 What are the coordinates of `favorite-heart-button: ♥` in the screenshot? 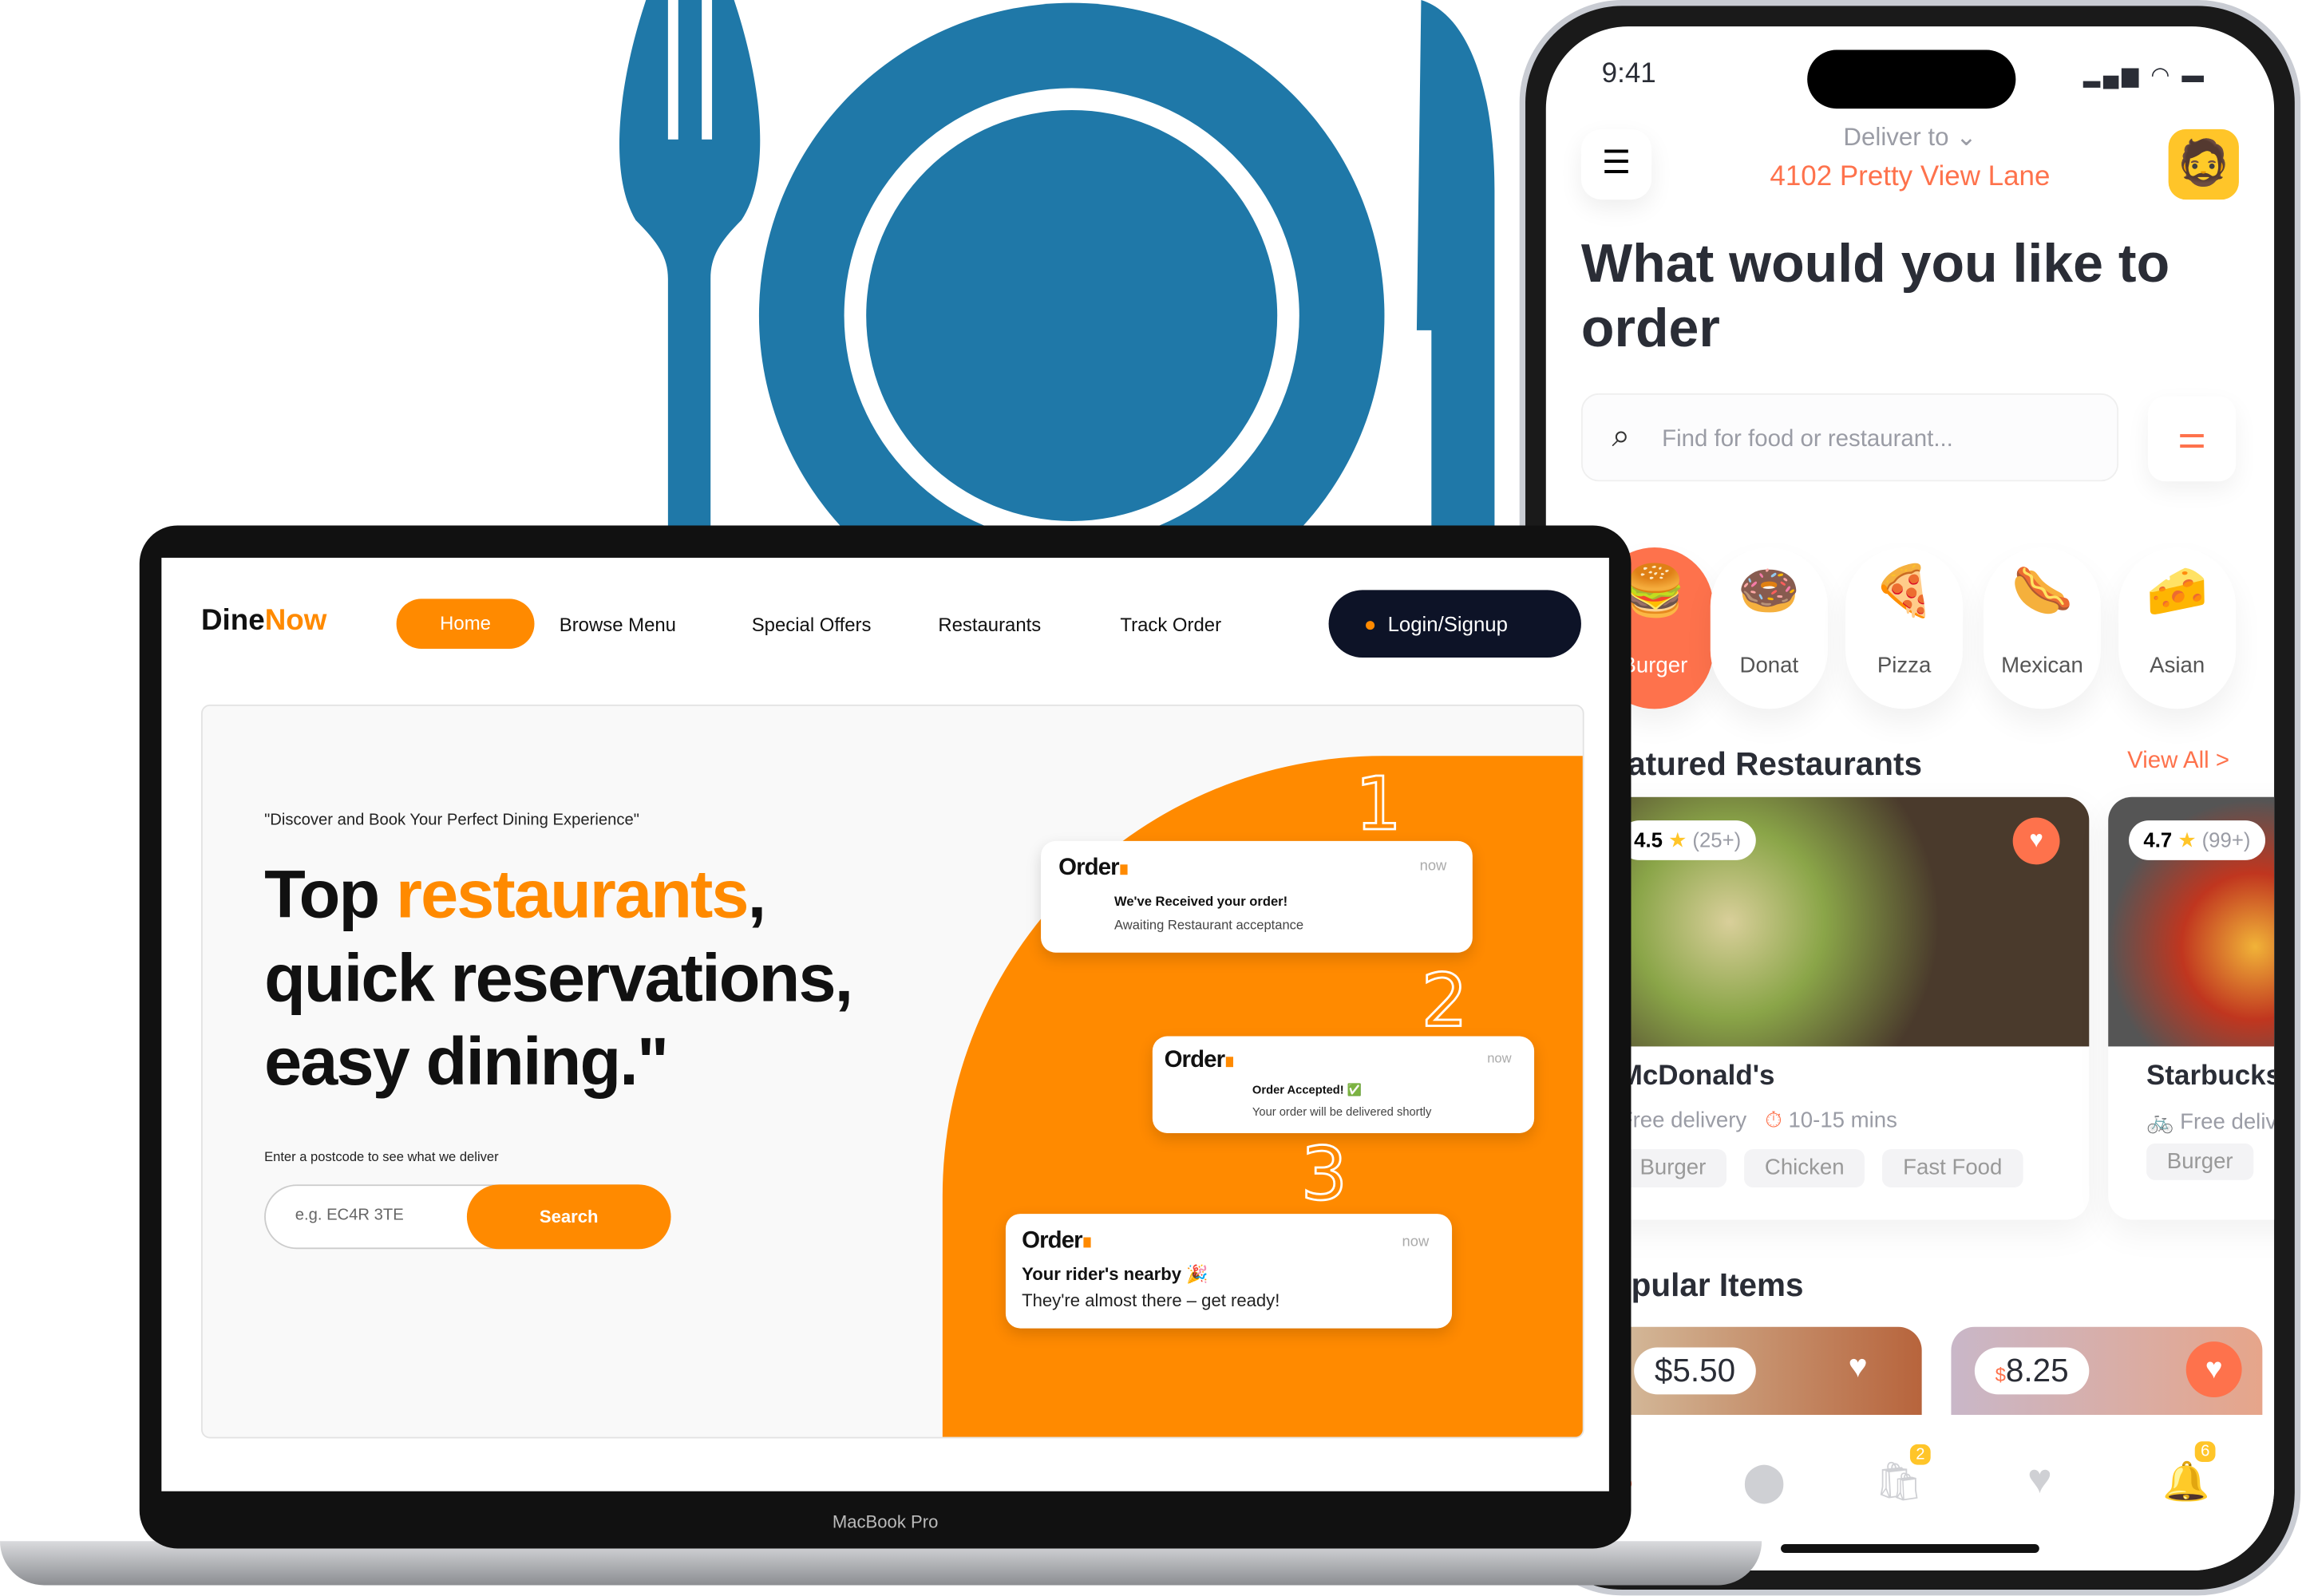 It's located at (2036, 841).